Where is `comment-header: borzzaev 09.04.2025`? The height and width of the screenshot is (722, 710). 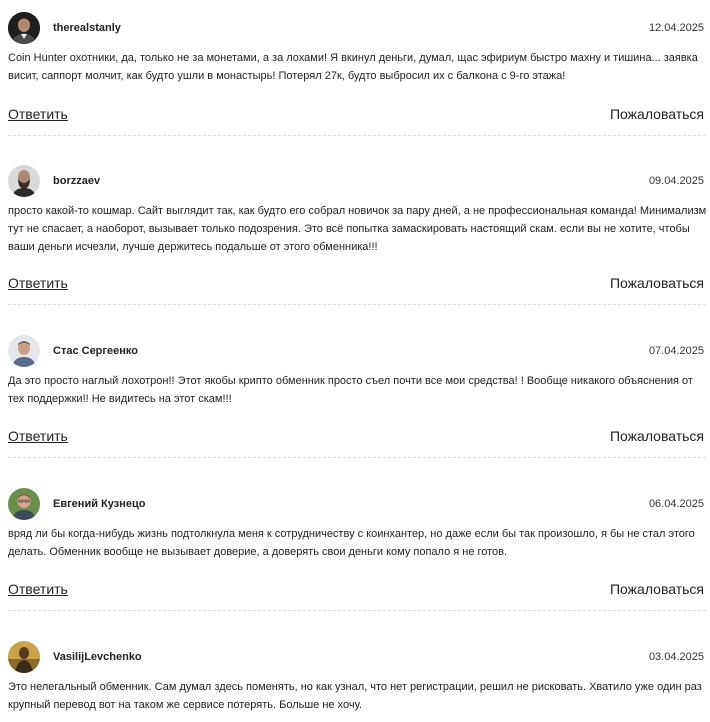
comment-header: borzzaev 09.04.2025 is located at coordinates (353, 182).